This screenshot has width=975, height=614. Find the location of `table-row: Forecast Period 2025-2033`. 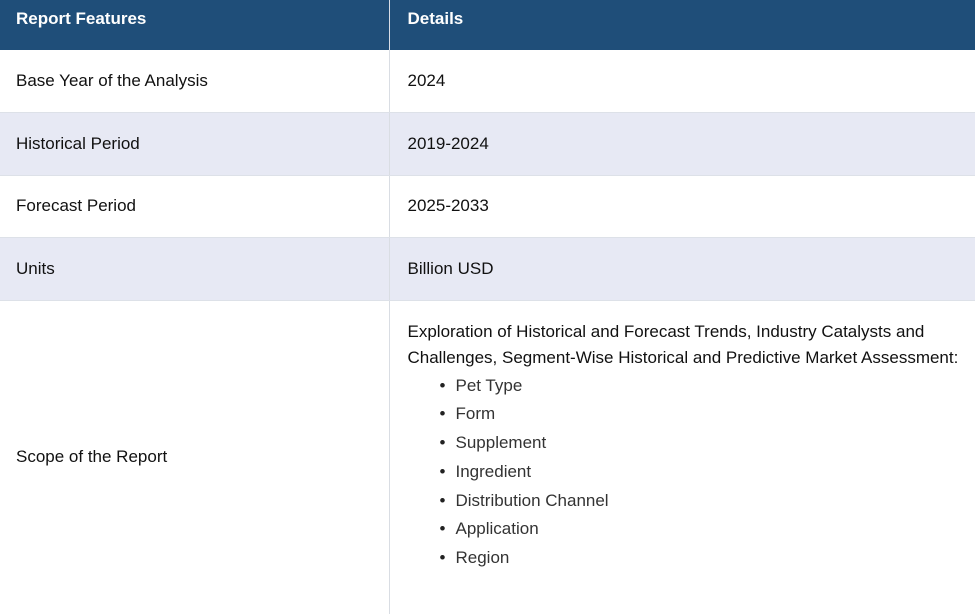

table-row: Forecast Period 2025-2033 is located at coordinates (487, 206).